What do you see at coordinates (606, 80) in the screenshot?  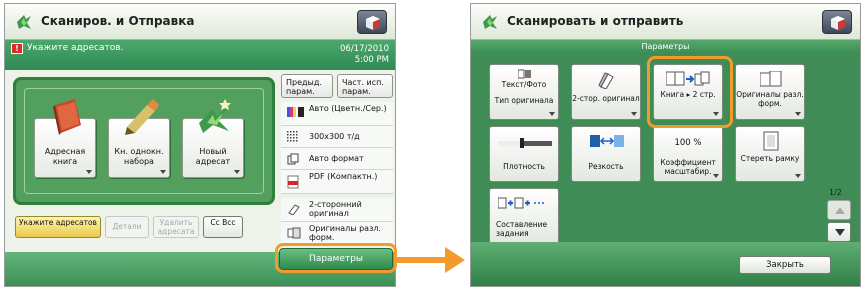 I see `duplex-icon` at bounding box center [606, 80].